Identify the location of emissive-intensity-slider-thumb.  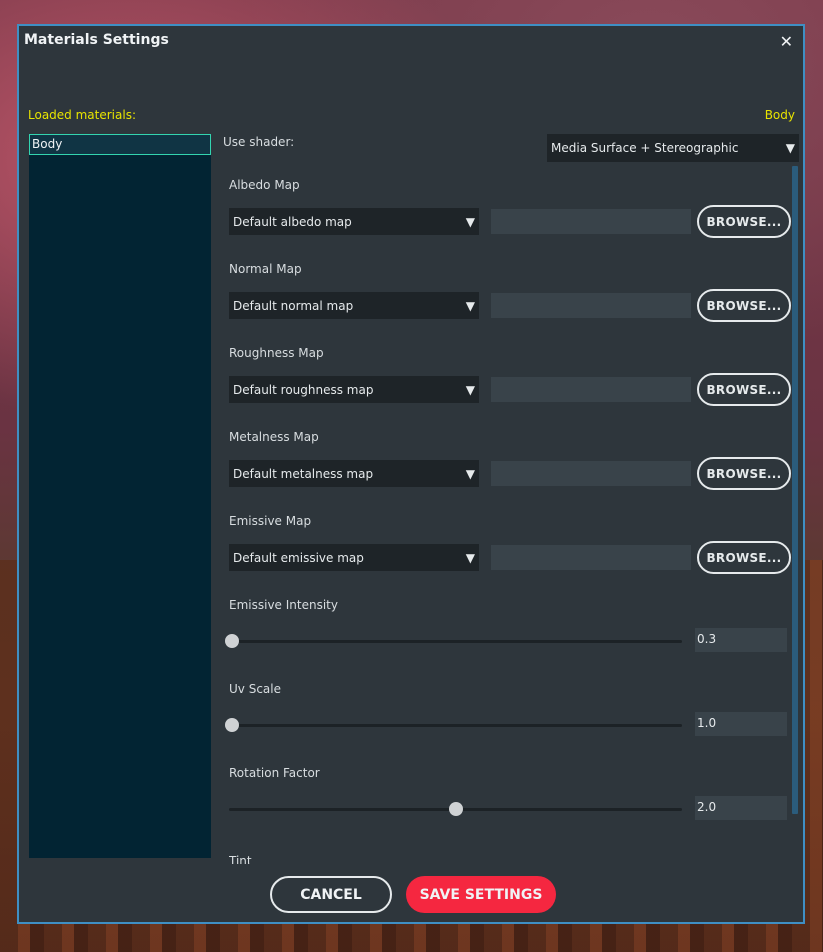
(232, 641).